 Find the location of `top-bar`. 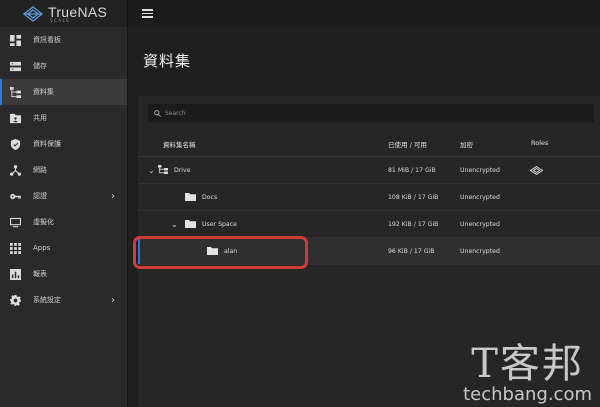

top-bar is located at coordinates (364, 13).